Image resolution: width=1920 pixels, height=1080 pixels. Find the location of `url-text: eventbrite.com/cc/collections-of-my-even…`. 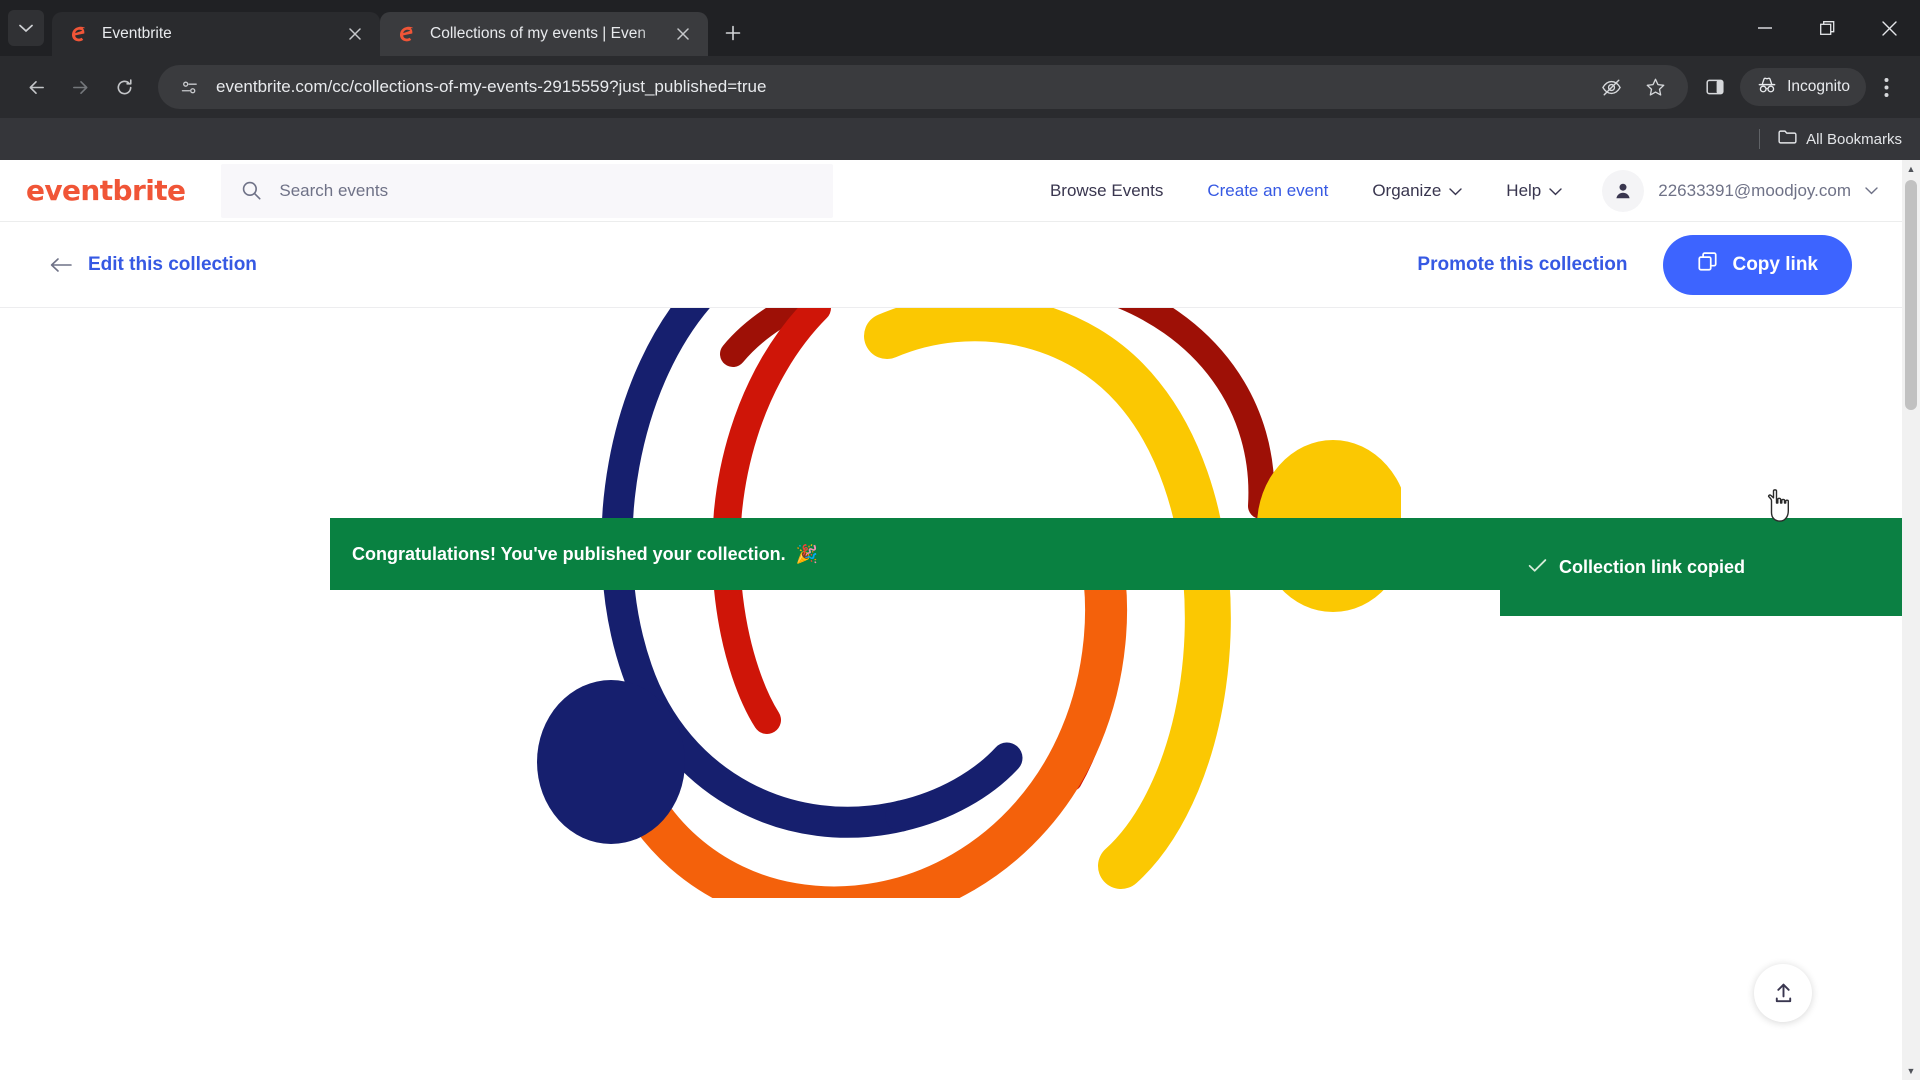

url-text: eventbrite.com/cc/collections-of-my-even… is located at coordinates (491, 86).